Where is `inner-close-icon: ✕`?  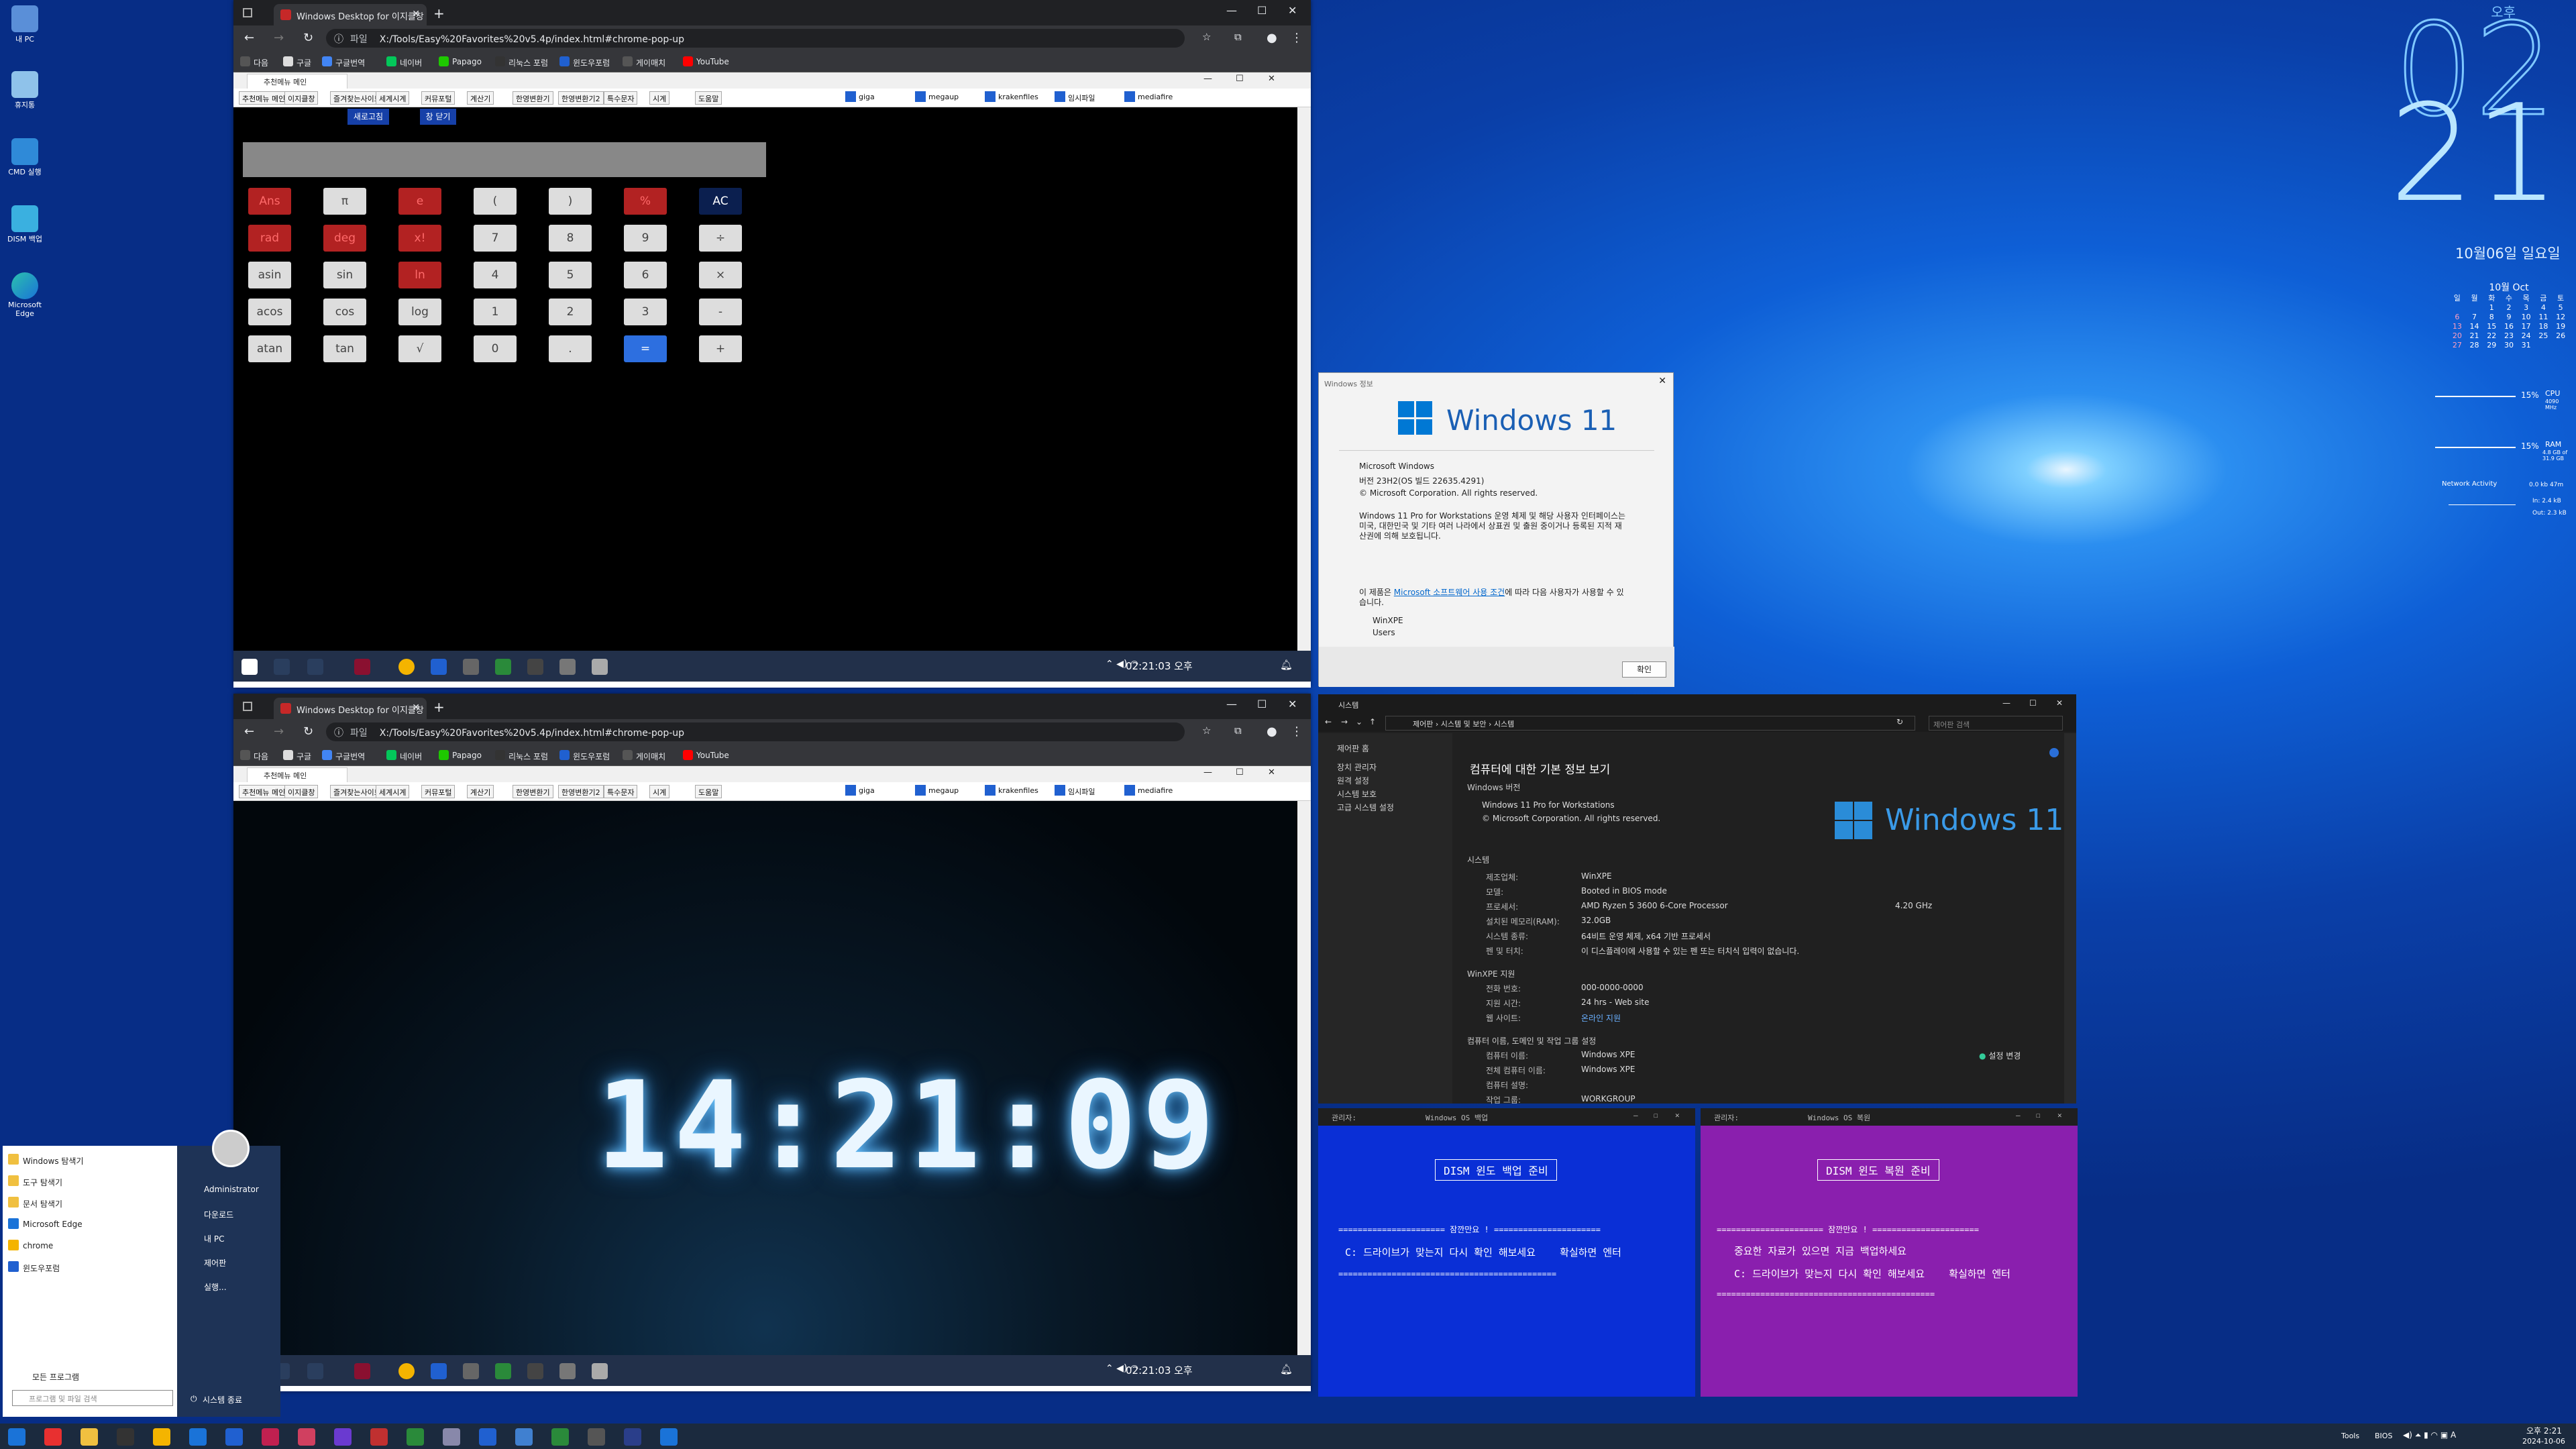
inner-close-icon: ✕ is located at coordinates (1271, 772).